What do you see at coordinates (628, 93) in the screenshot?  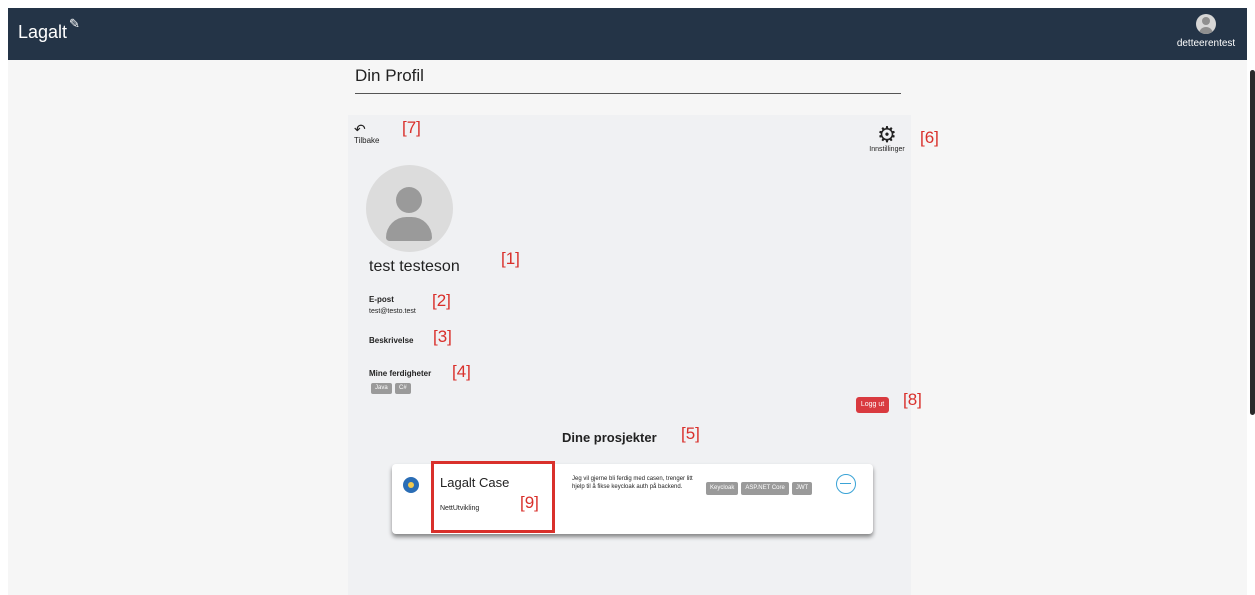 I see `title-divider` at bounding box center [628, 93].